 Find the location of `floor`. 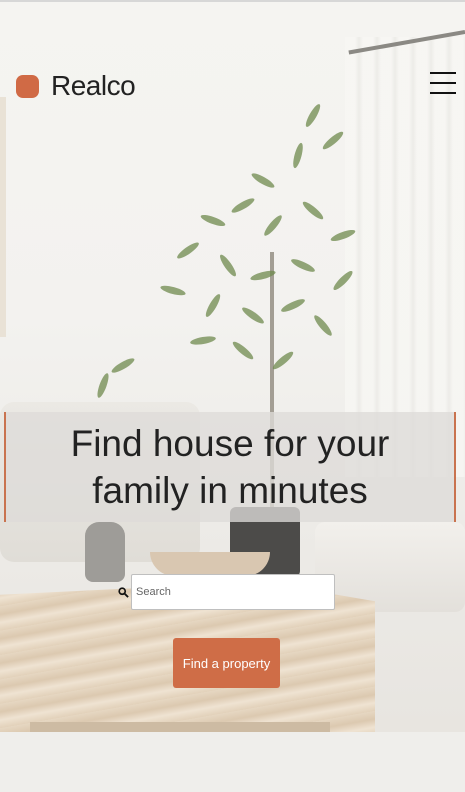

floor is located at coordinates (232, 762).